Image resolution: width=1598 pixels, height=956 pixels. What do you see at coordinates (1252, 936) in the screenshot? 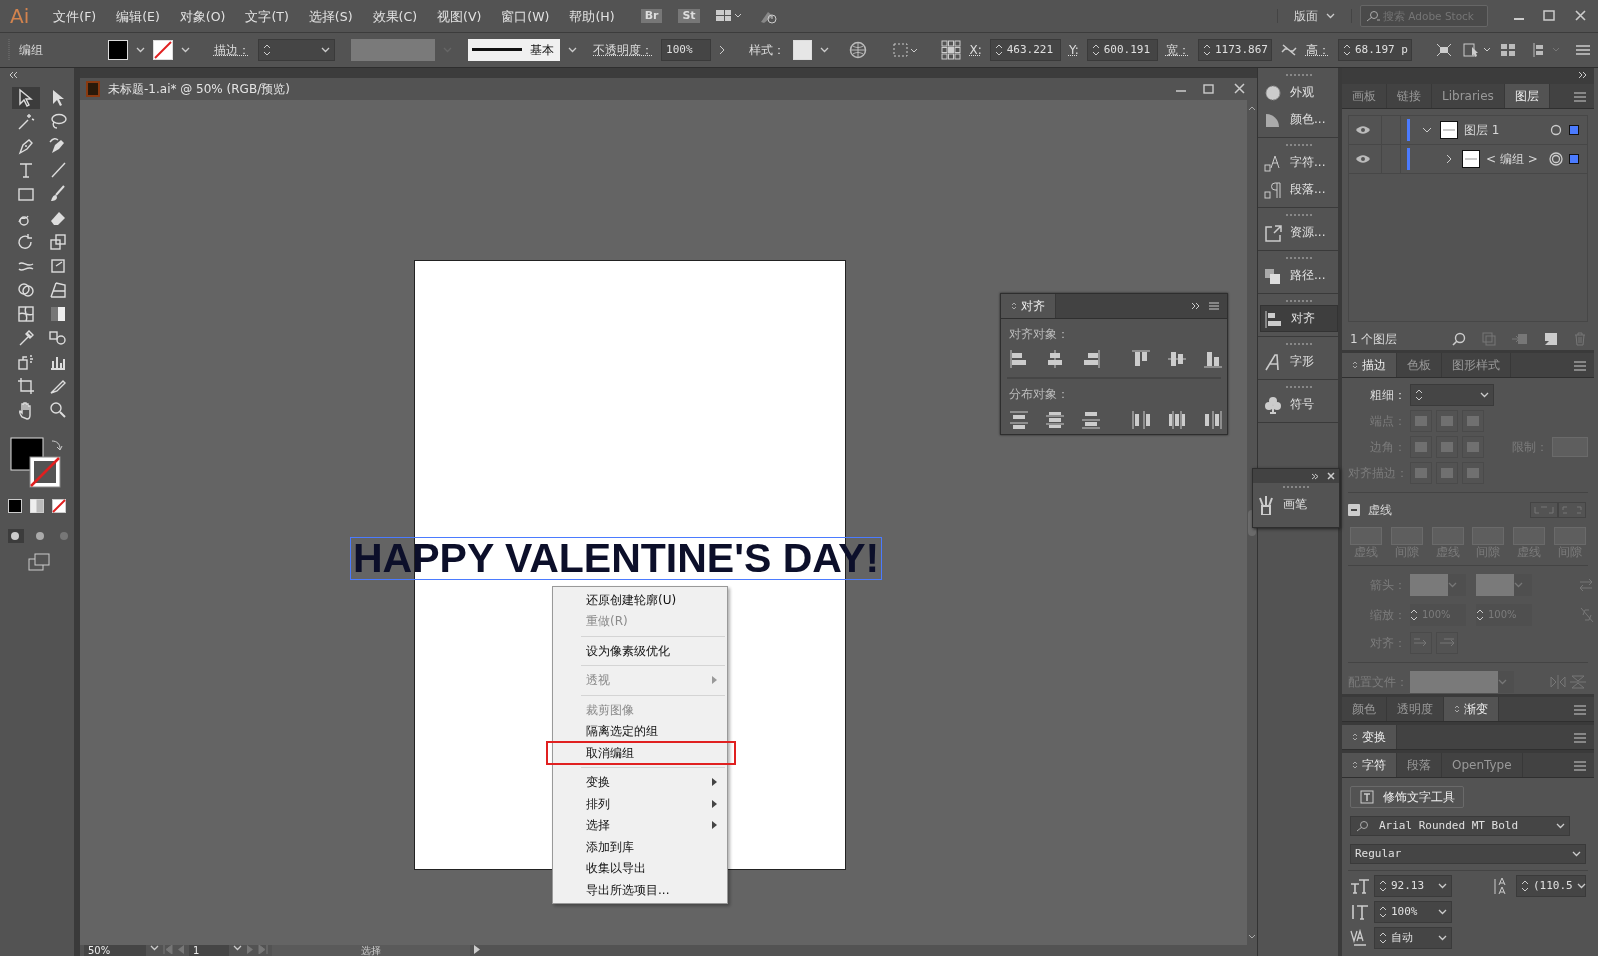
I see `scroll-down-icon` at bounding box center [1252, 936].